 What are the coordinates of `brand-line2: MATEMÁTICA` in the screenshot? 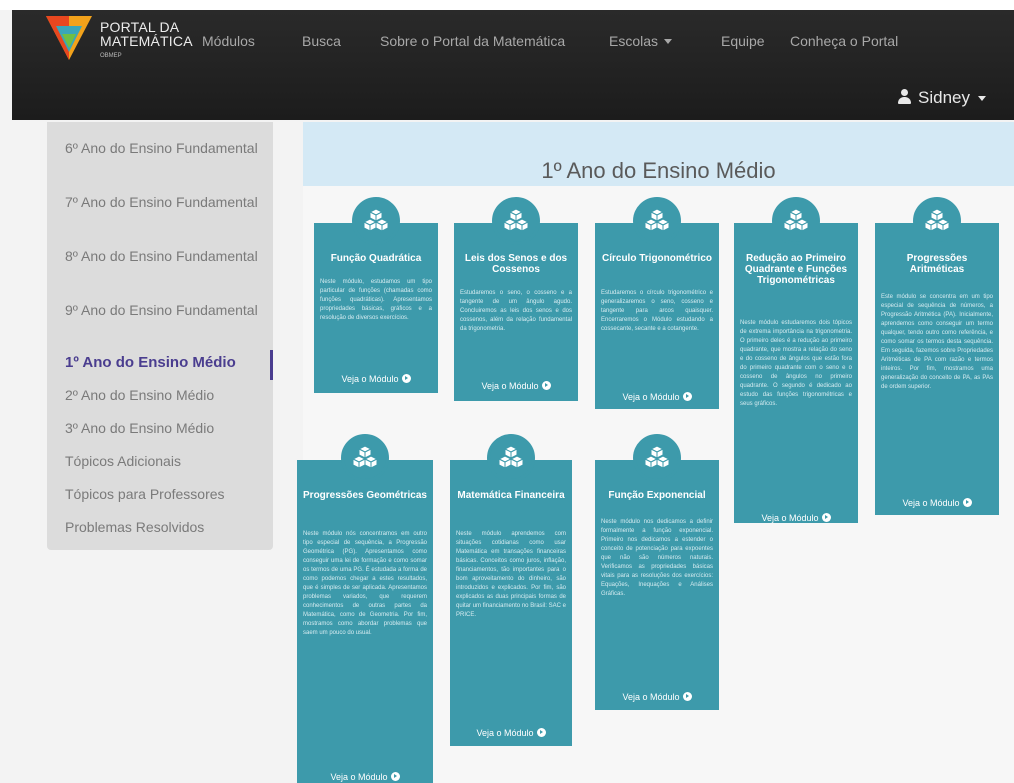 It's located at (146, 41).